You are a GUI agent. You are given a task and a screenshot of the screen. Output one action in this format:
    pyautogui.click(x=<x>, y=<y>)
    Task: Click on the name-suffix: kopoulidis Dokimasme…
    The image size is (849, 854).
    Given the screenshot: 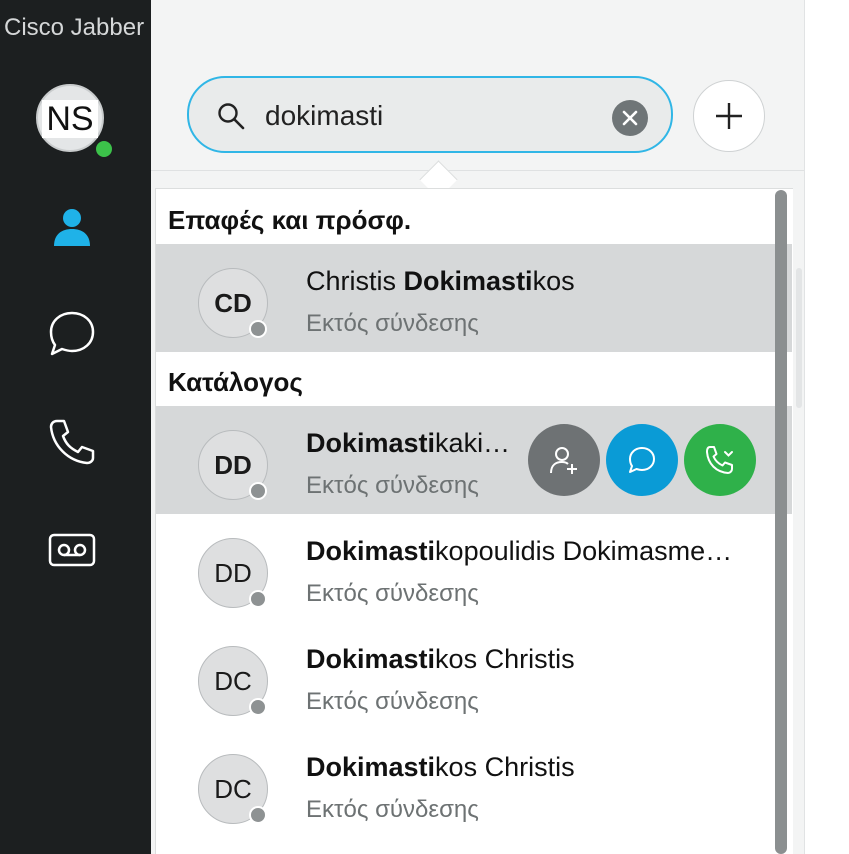 What is the action you would take?
    pyautogui.click(x=584, y=551)
    